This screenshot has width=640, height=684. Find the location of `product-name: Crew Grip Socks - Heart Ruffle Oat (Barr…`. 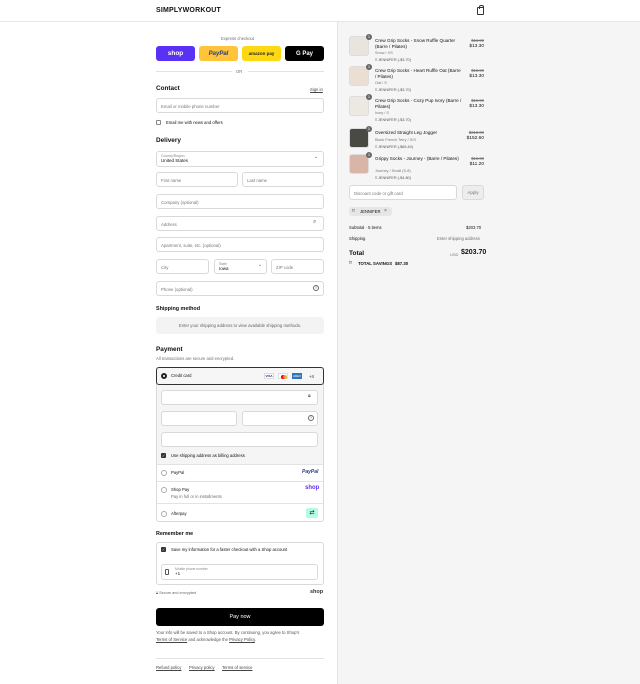

product-name: Crew Grip Socks - Heart Ruffle Oat (Barr… is located at coordinates (418, 73).